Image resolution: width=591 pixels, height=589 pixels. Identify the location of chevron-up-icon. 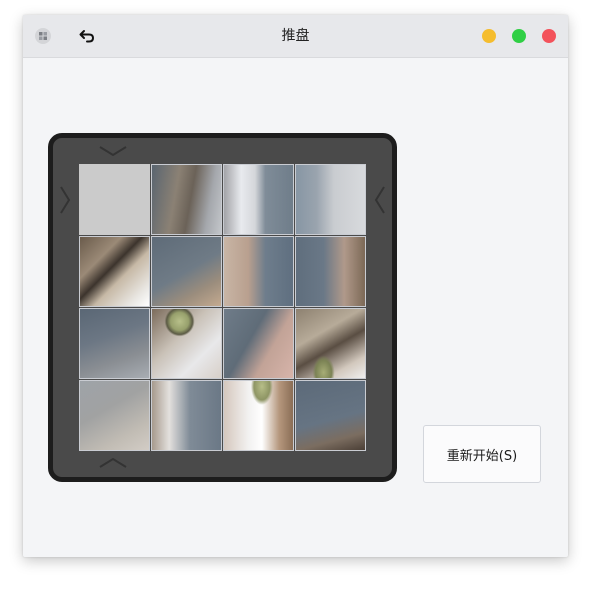
(113, 463).